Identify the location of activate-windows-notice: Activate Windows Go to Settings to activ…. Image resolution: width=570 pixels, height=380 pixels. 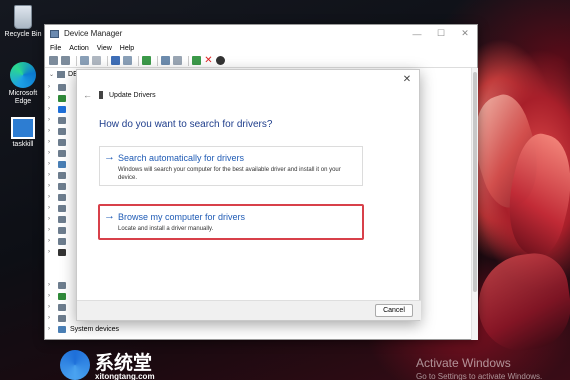
(479, 368).